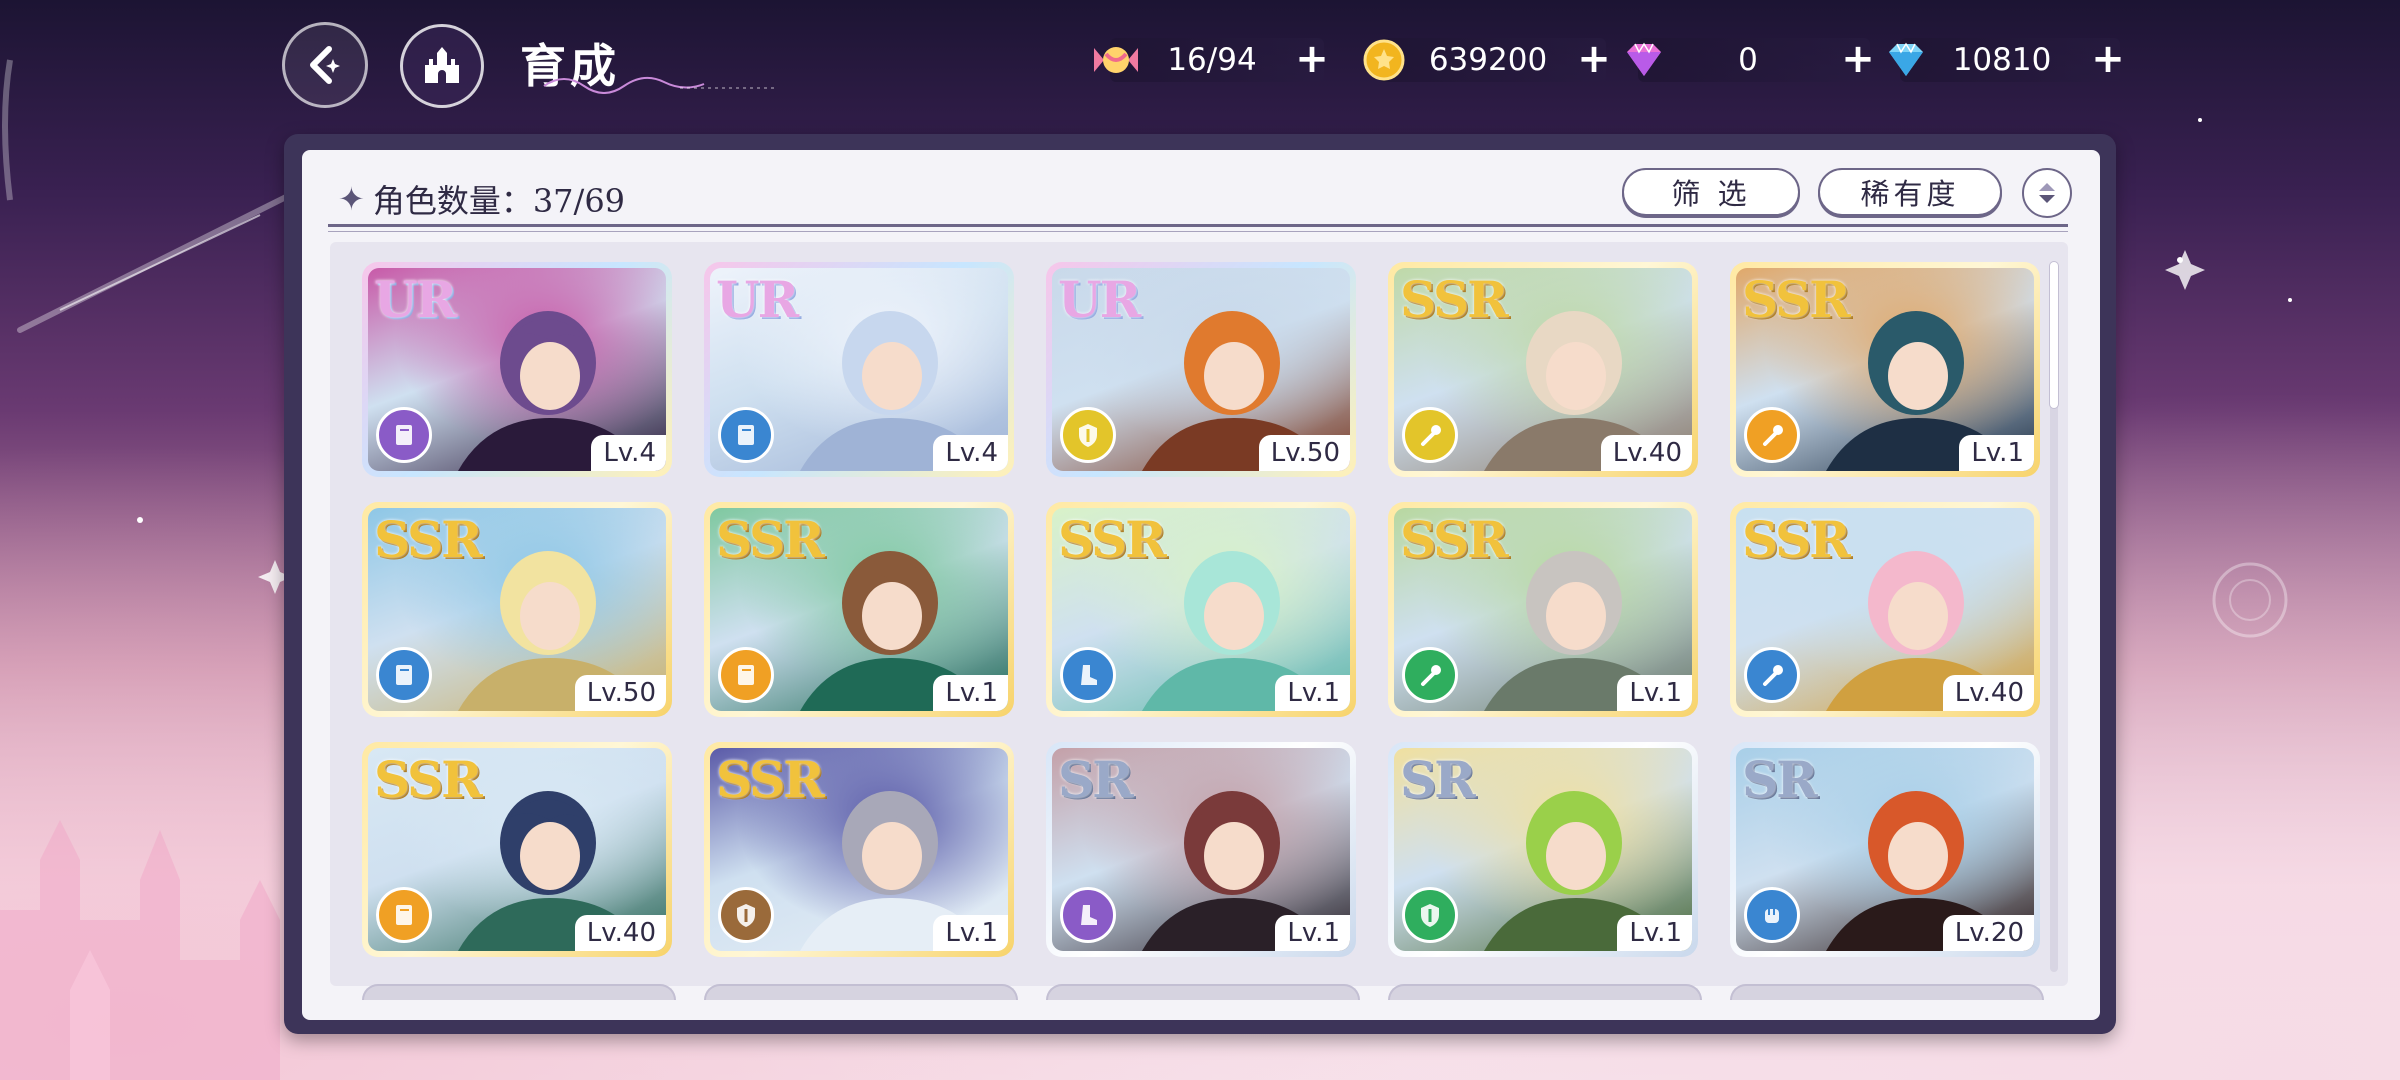 The width and height of the screenshot is (2400, 1080). I want to click on character-card: SR Lv.20, so click(1885, 849).